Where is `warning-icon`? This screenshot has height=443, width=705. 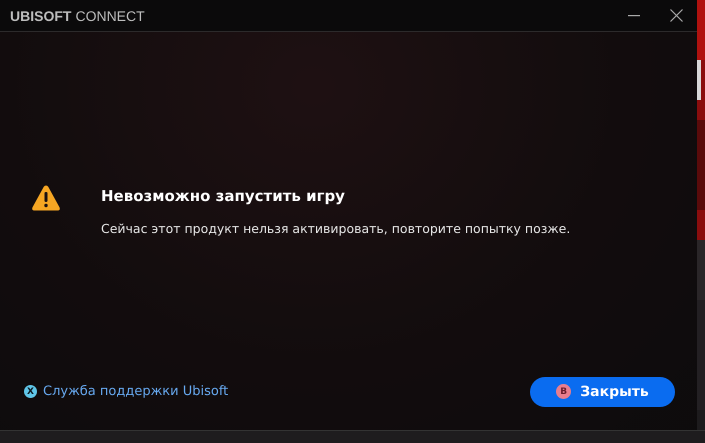
warning-icon is located at coordinates (46, 198).